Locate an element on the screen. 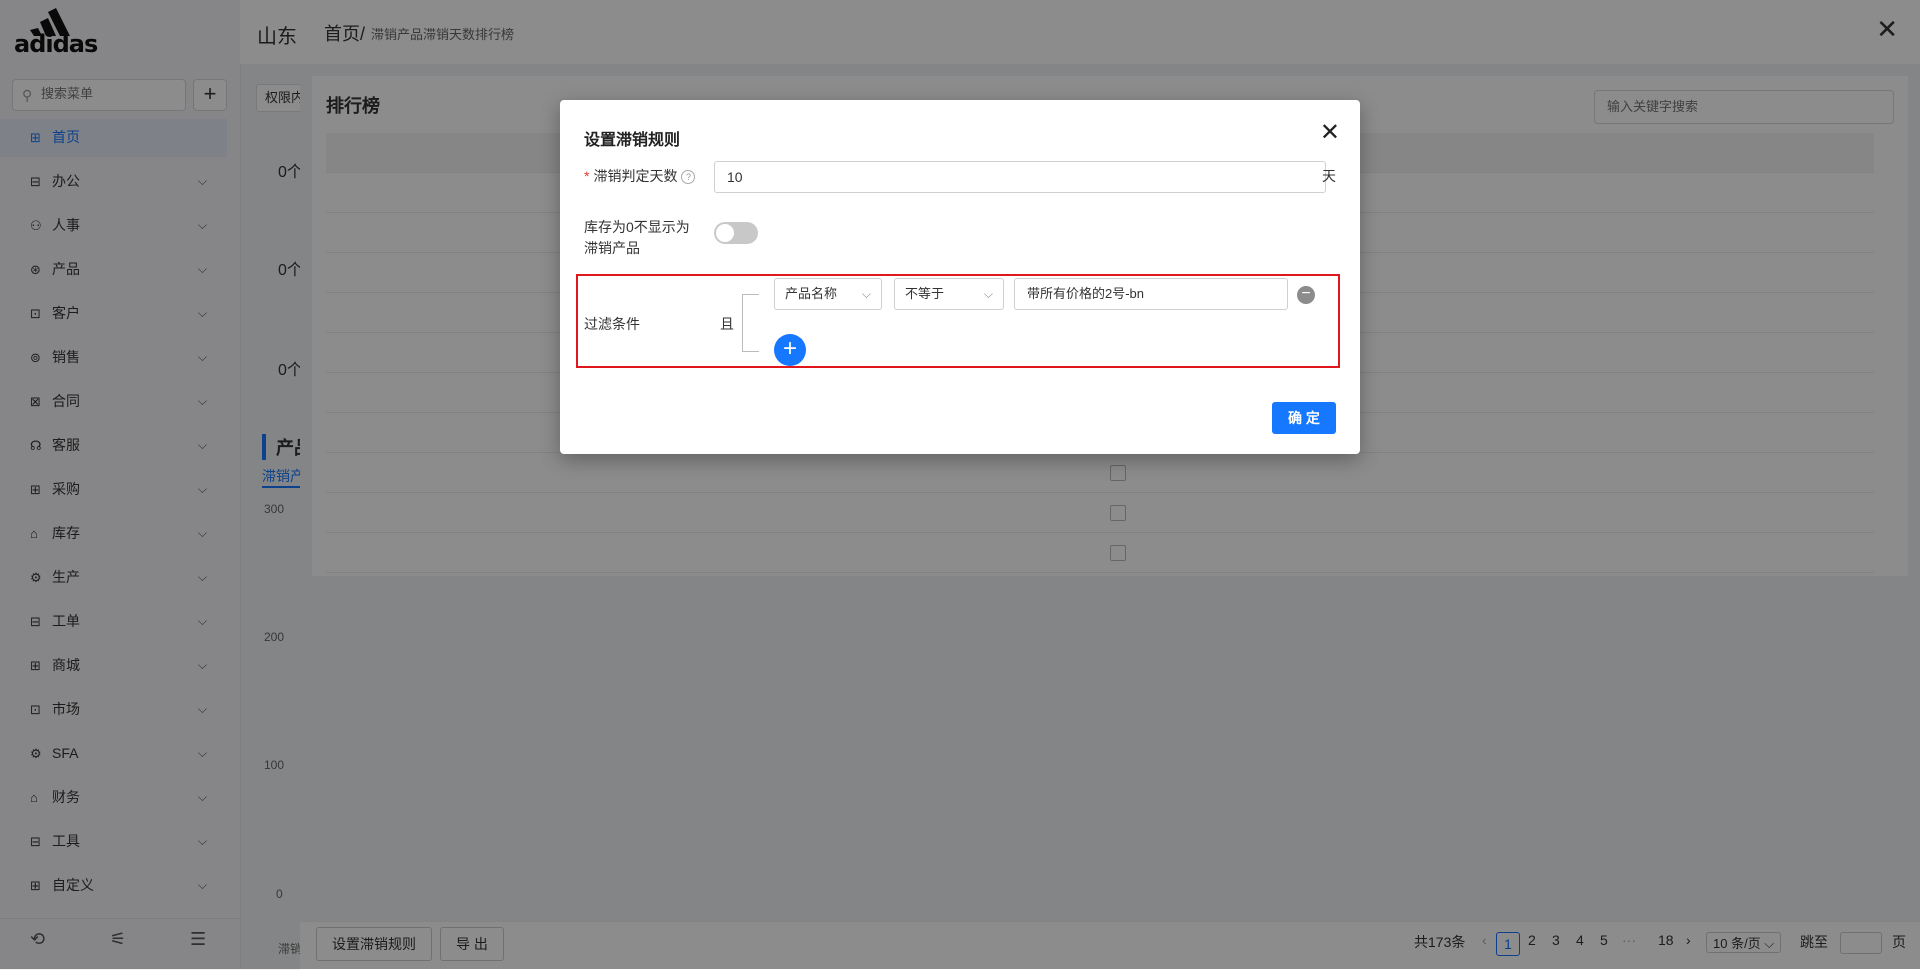 The width and height of the screenshot is (1920, 970). required-mark-icon: * is located at coordinates (587, 176).